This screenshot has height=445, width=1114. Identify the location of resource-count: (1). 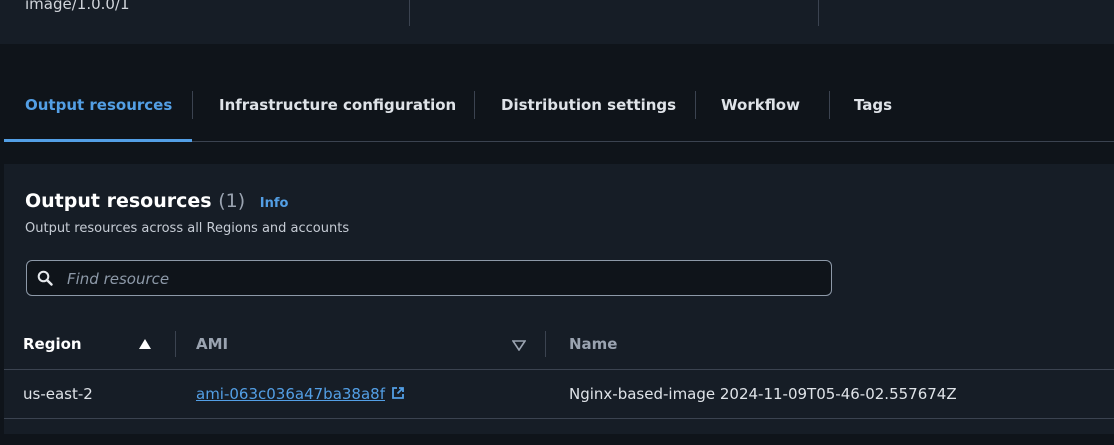
(232, 201).